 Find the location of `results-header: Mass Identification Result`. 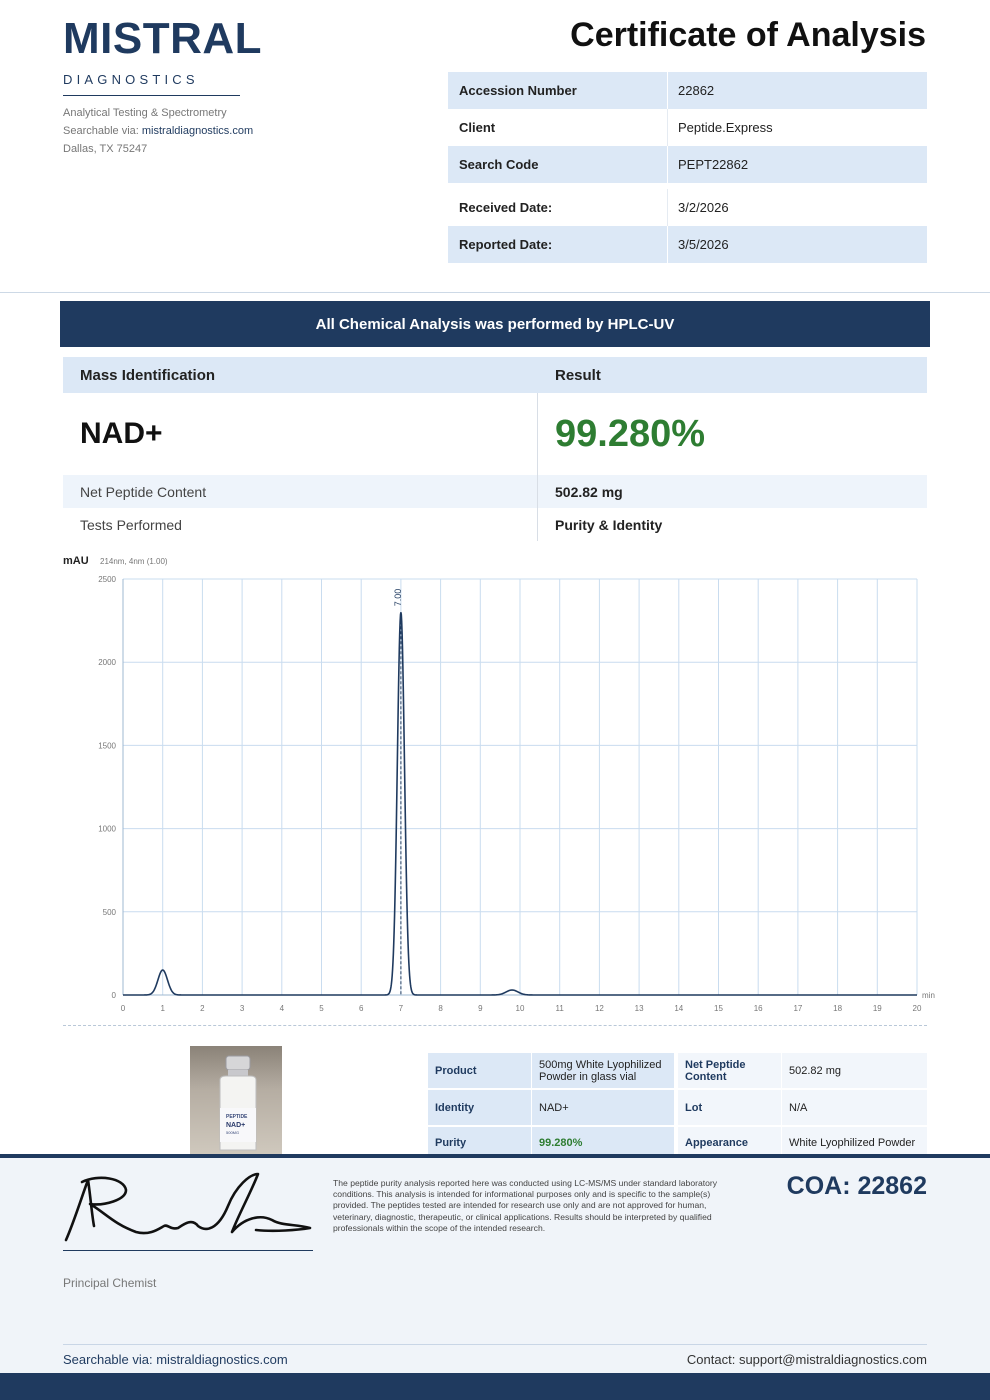

results-header: Mass Identification Result is located at coordinates (495, 375).